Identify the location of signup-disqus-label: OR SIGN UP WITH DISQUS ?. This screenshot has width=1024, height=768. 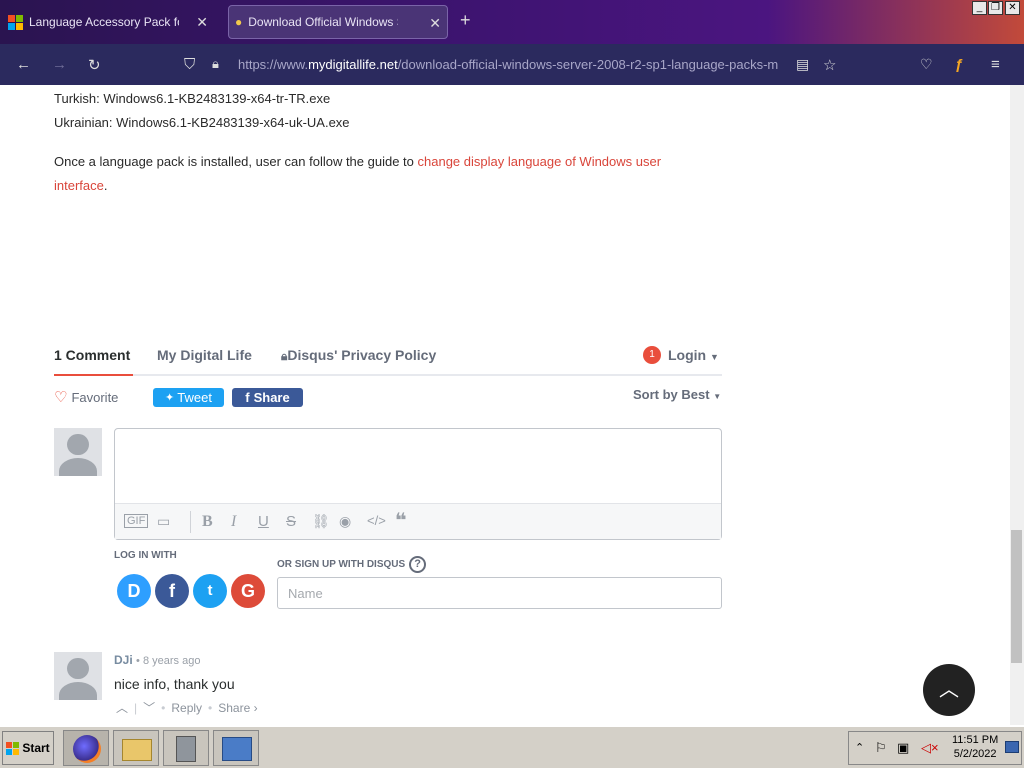
(352, 564).